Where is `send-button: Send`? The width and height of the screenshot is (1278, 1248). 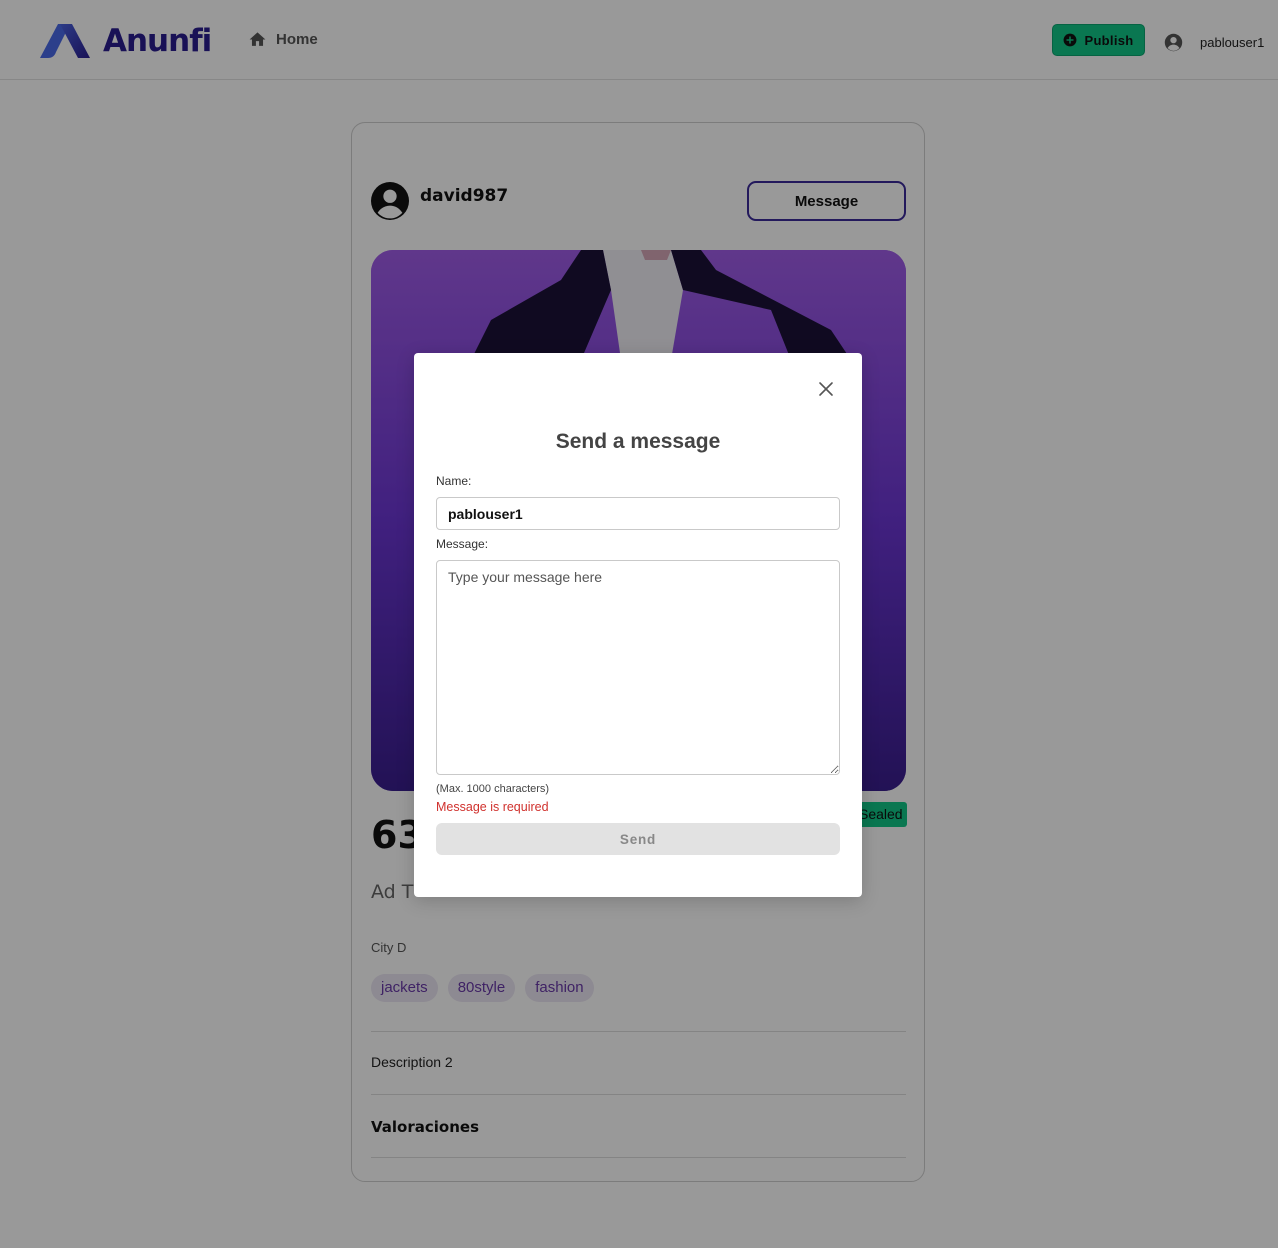
send-button: Send is located at coordinates (638, 839).